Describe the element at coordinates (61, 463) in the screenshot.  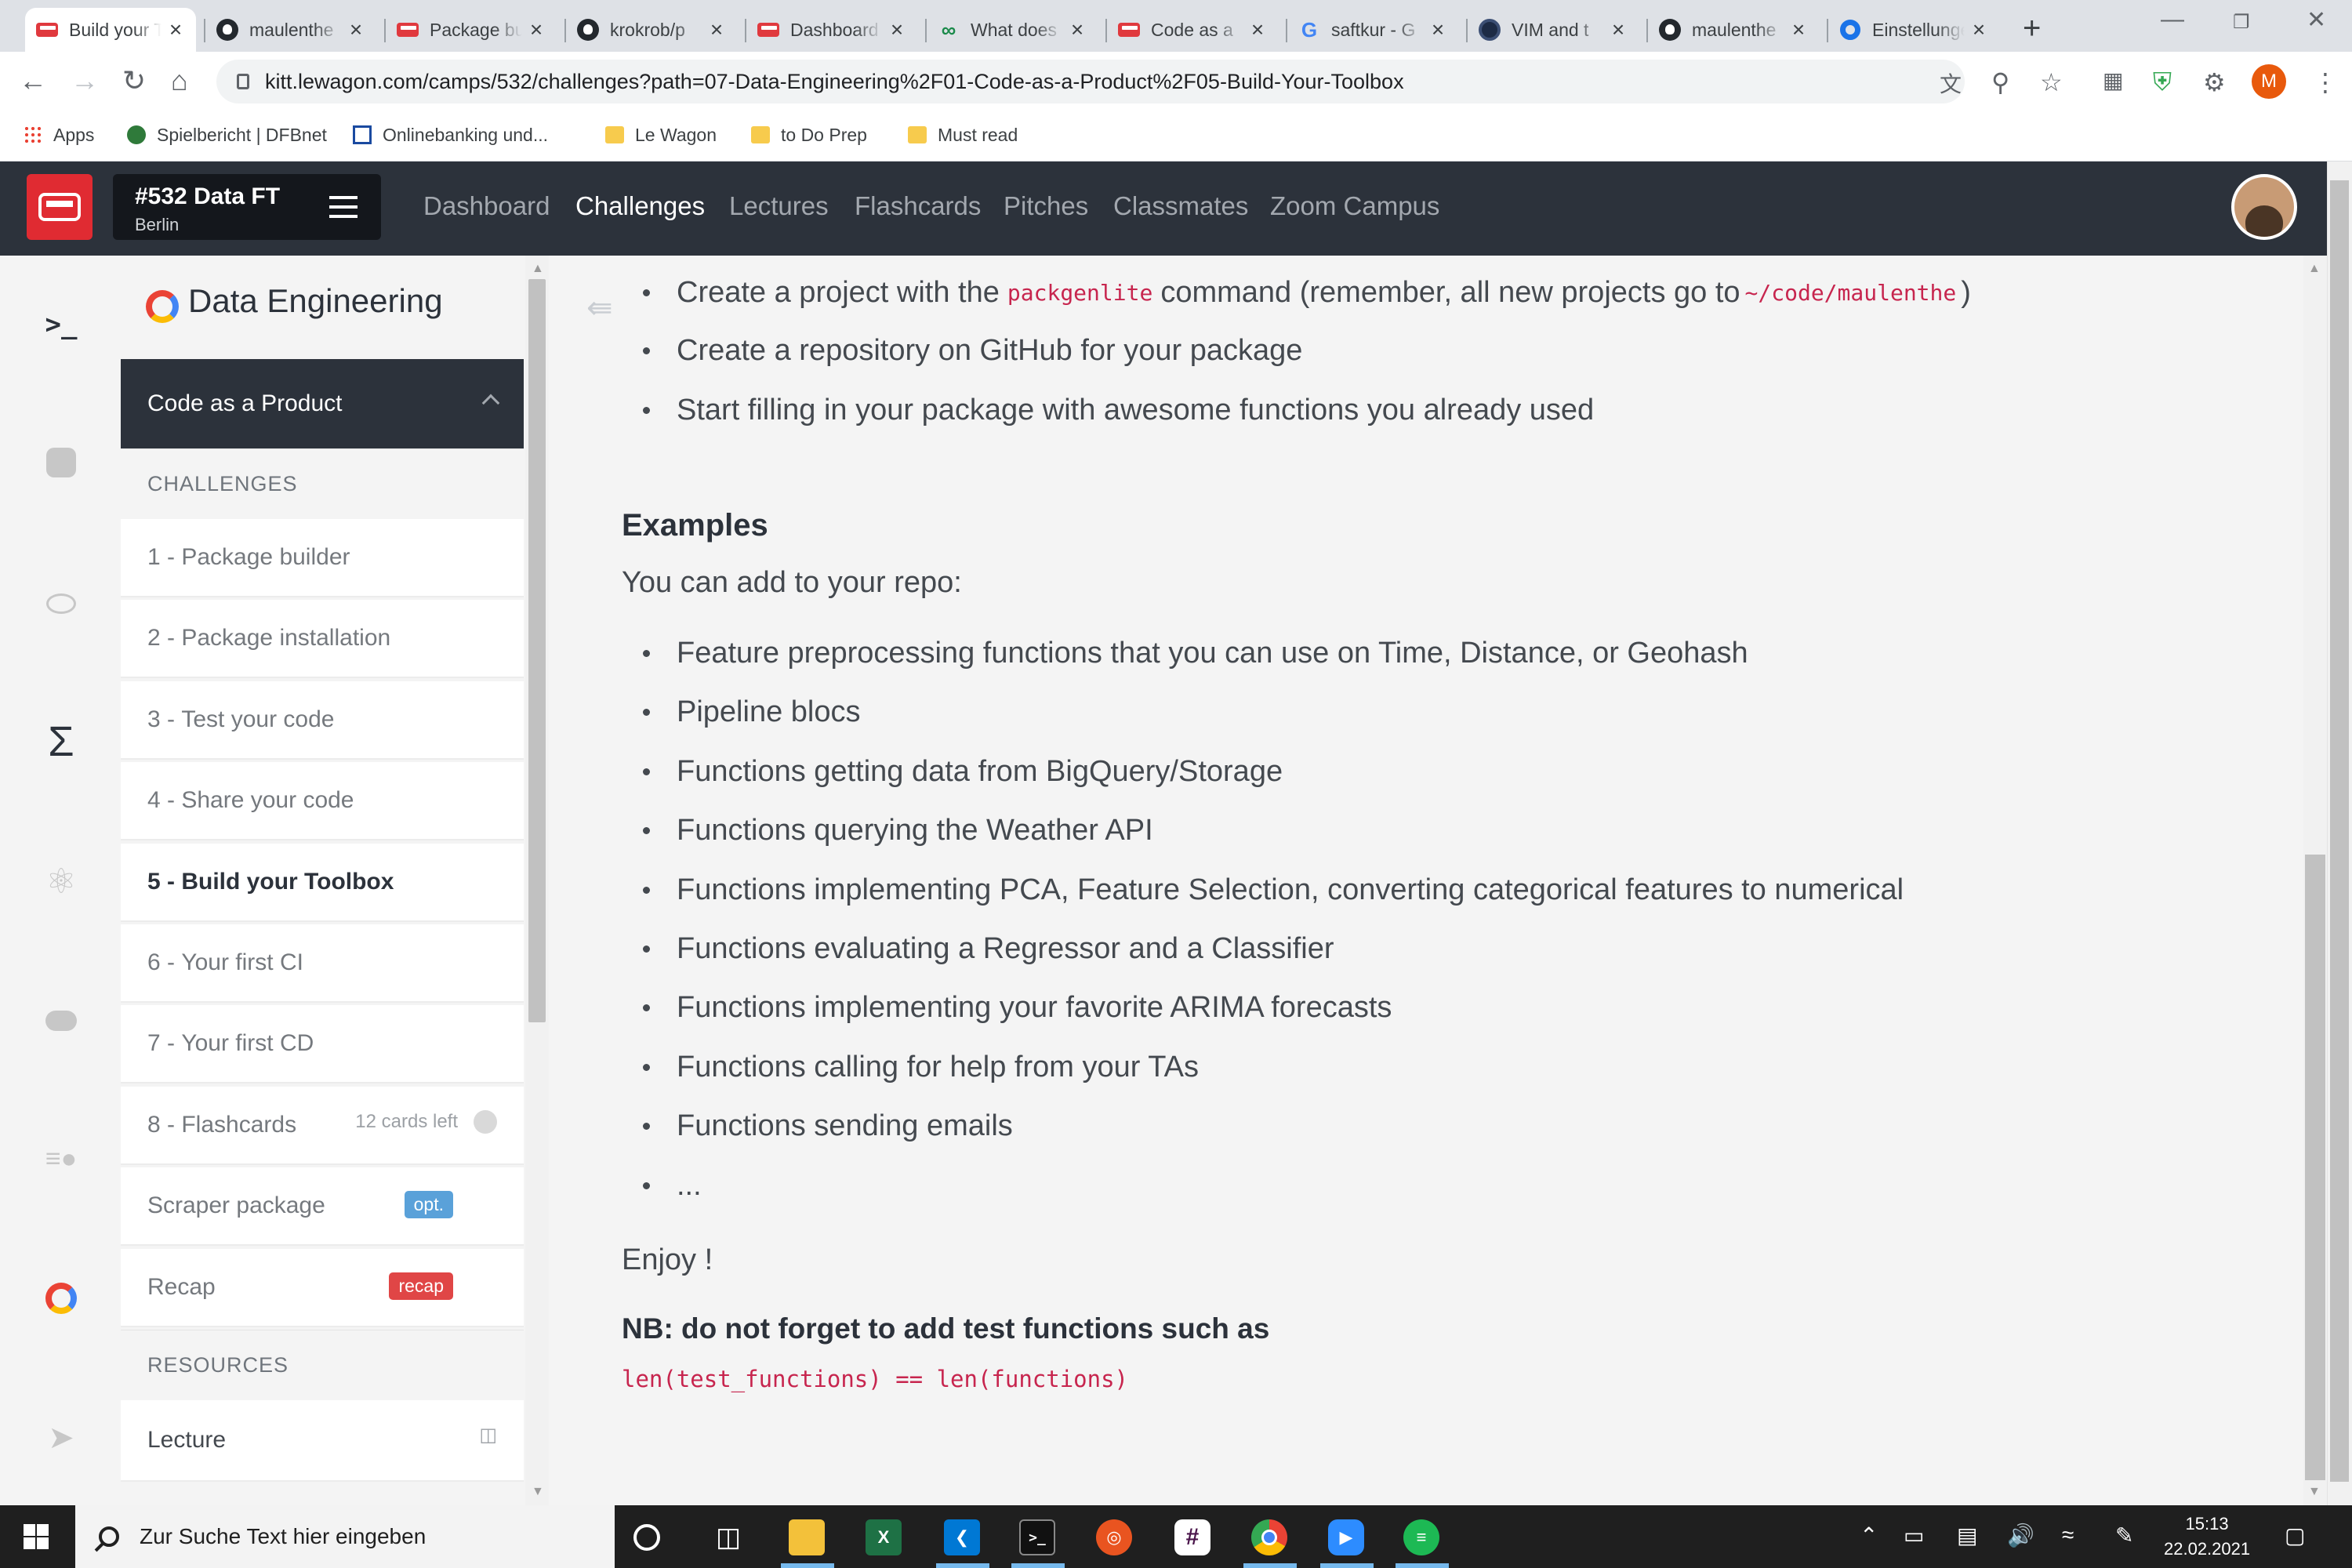
I see `python-icon` at that location.